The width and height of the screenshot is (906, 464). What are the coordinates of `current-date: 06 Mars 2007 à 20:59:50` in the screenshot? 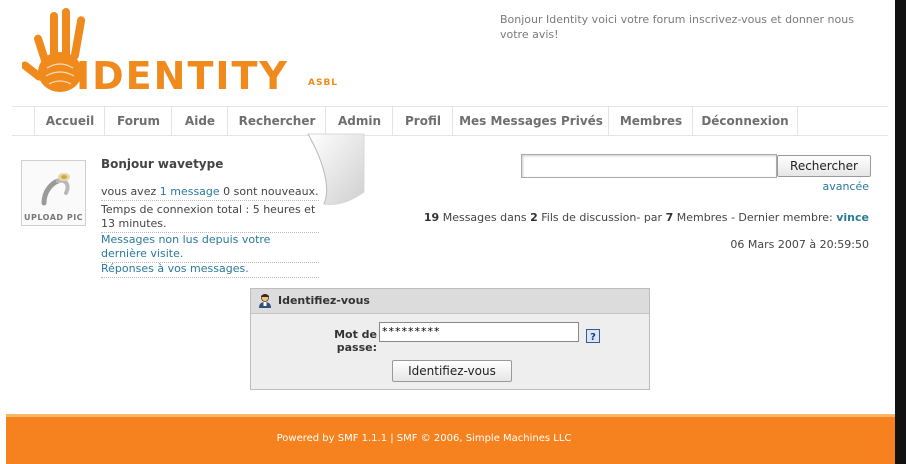 It's located at (799, 244).